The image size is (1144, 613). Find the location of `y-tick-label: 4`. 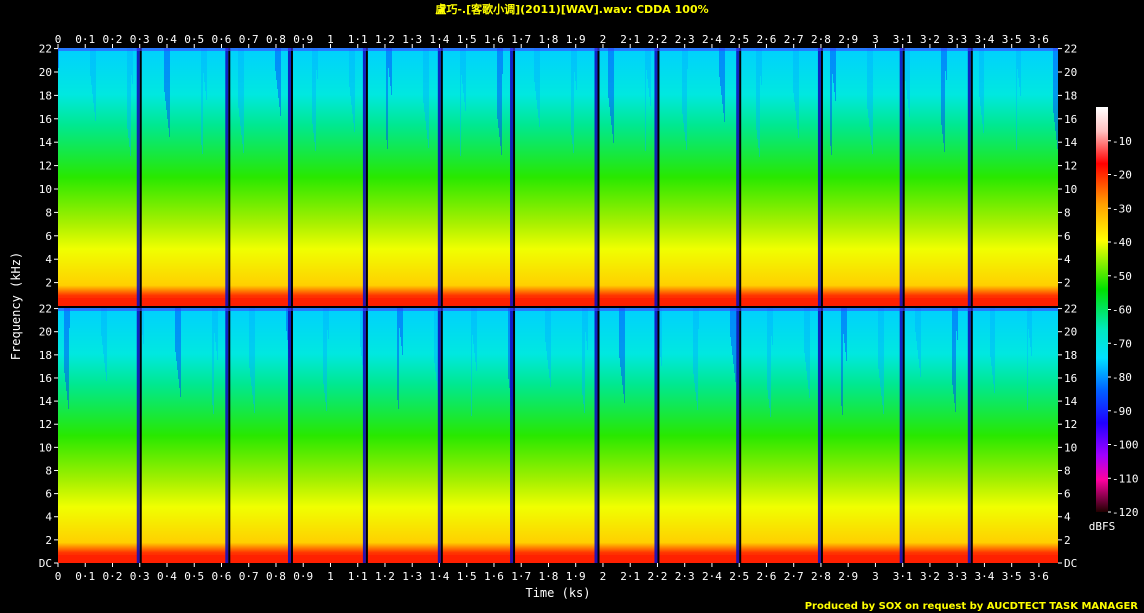

y-tick-label: 4 is located at coordinates (1067, 259).